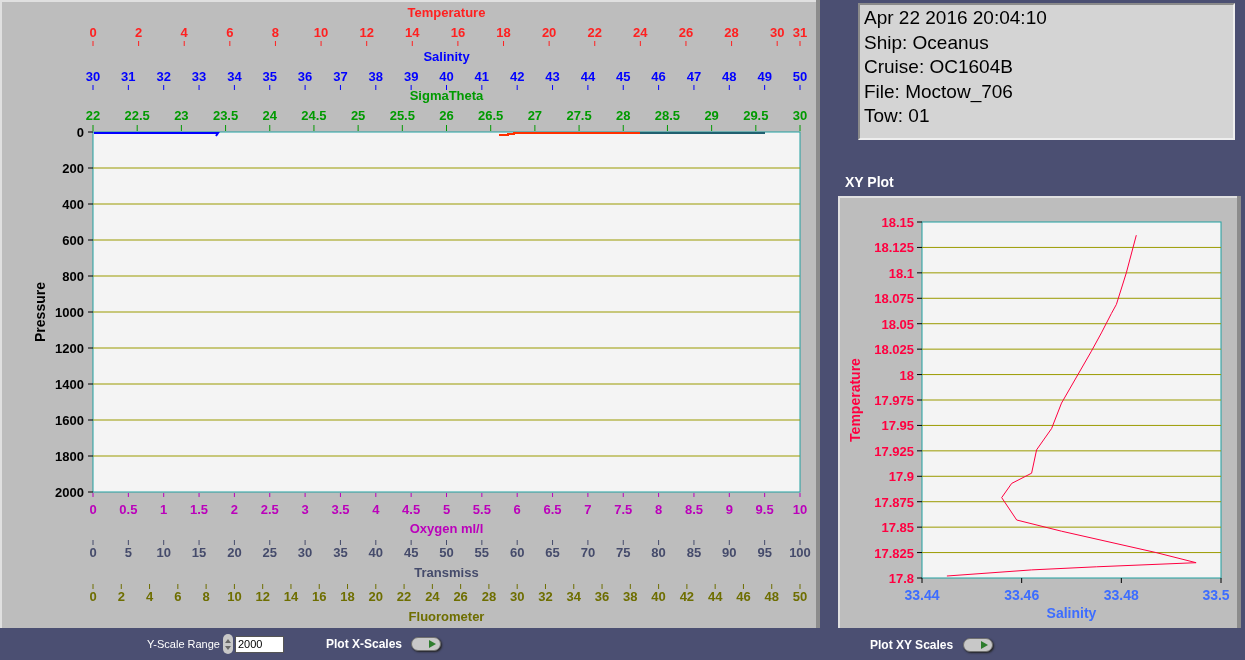 The height and width of the screenshot is (660, 1245). I want to click on axis-tick-label: 33.44, so click(922, 595).